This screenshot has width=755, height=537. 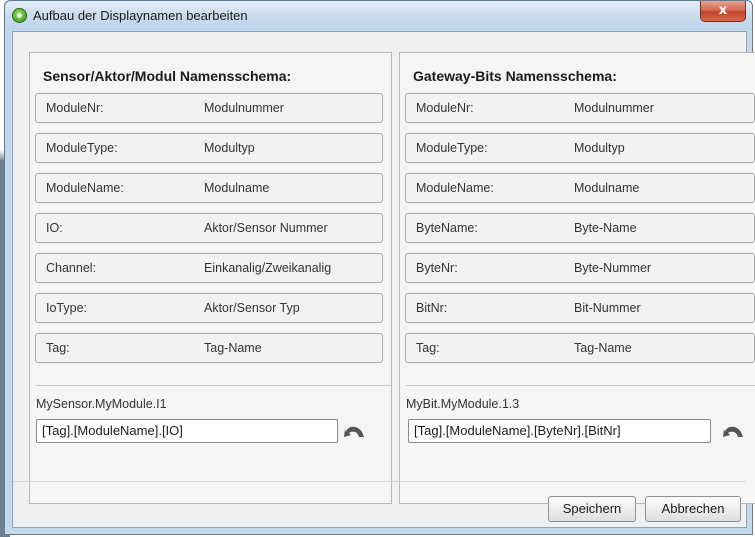 I want to click on field-key: IoType:, so click(x=66, y=308).